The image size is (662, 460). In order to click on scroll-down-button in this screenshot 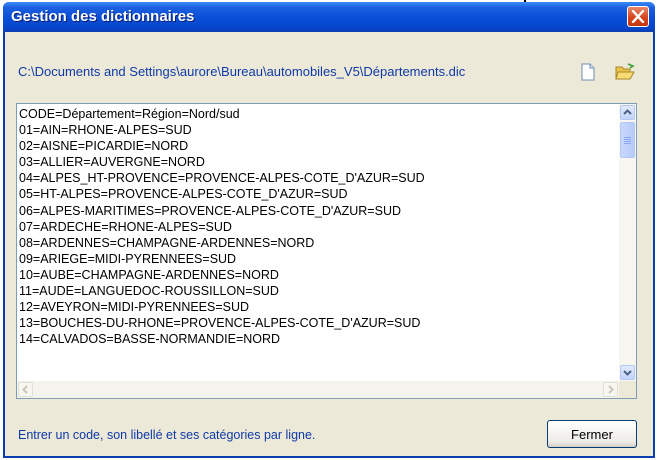, I will do `click(627, 372)`.